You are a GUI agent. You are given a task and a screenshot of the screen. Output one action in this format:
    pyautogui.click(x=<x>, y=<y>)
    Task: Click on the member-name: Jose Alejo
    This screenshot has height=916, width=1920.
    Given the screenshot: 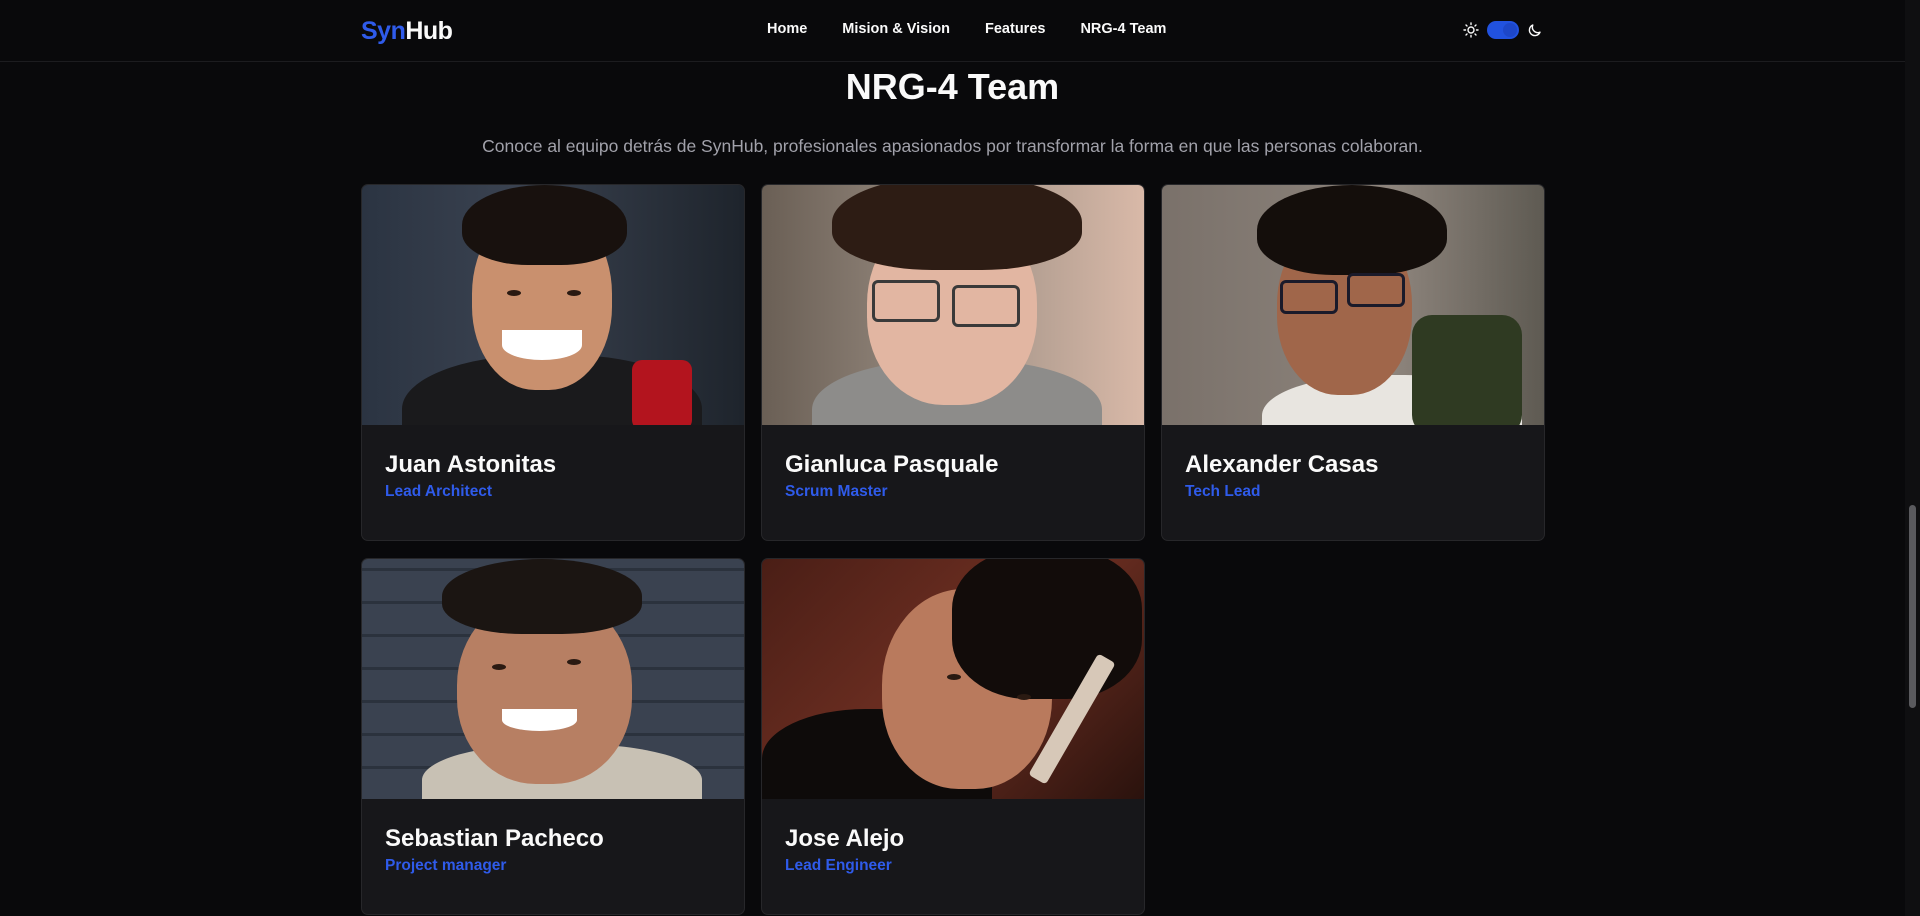 What is the action you would take?
    pyautogui.click(x=845, y=838)
    